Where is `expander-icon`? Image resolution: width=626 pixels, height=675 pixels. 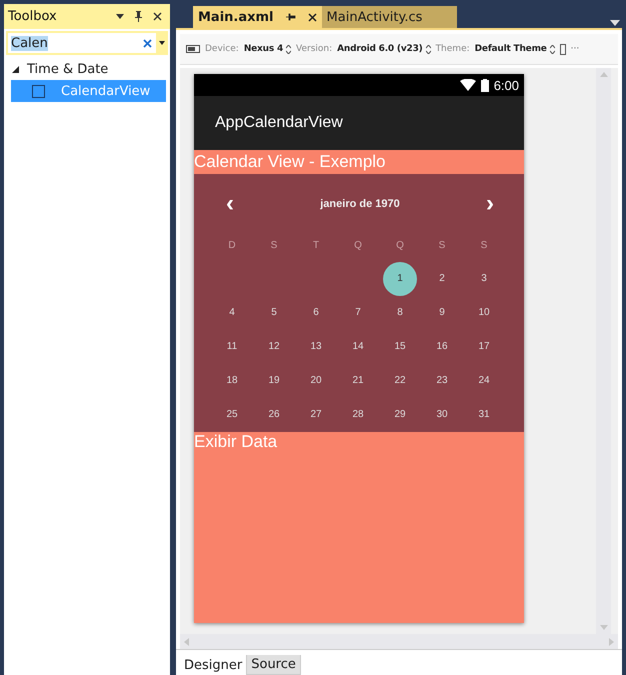
expander-icon is located at coordinates (15, 69).